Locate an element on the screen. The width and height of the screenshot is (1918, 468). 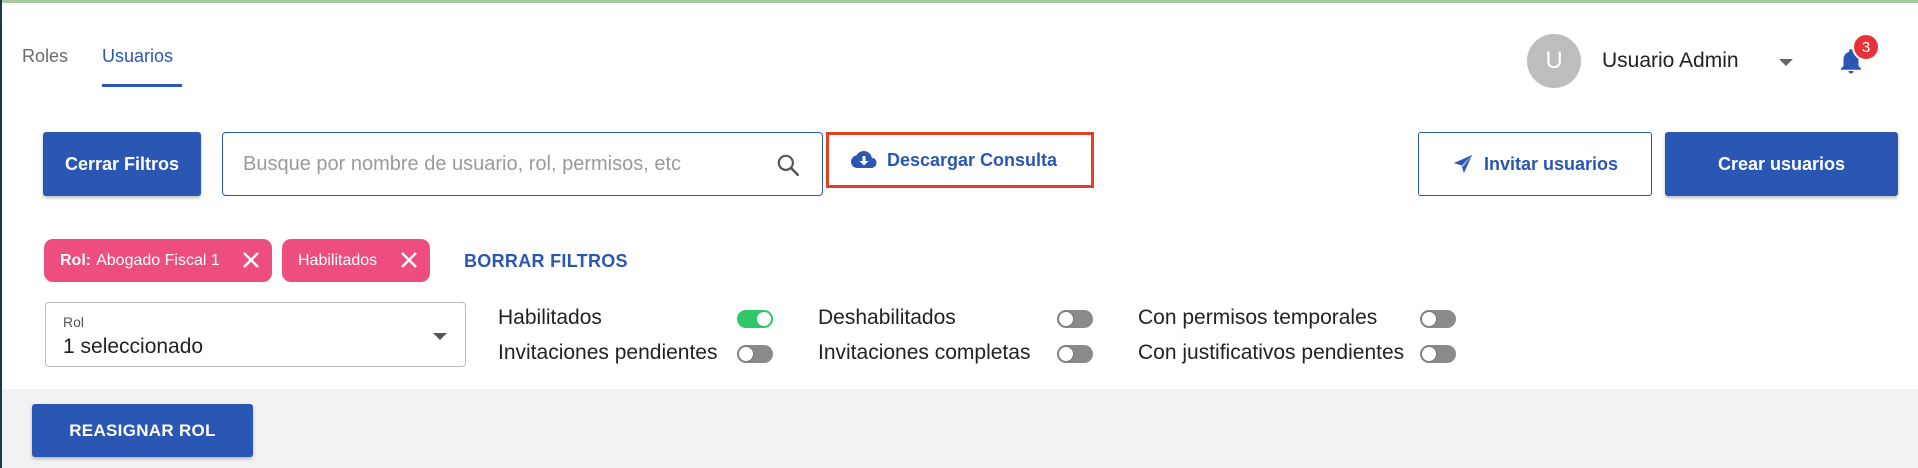
notification-badge: 3 is located at coordinates (1866, 47).